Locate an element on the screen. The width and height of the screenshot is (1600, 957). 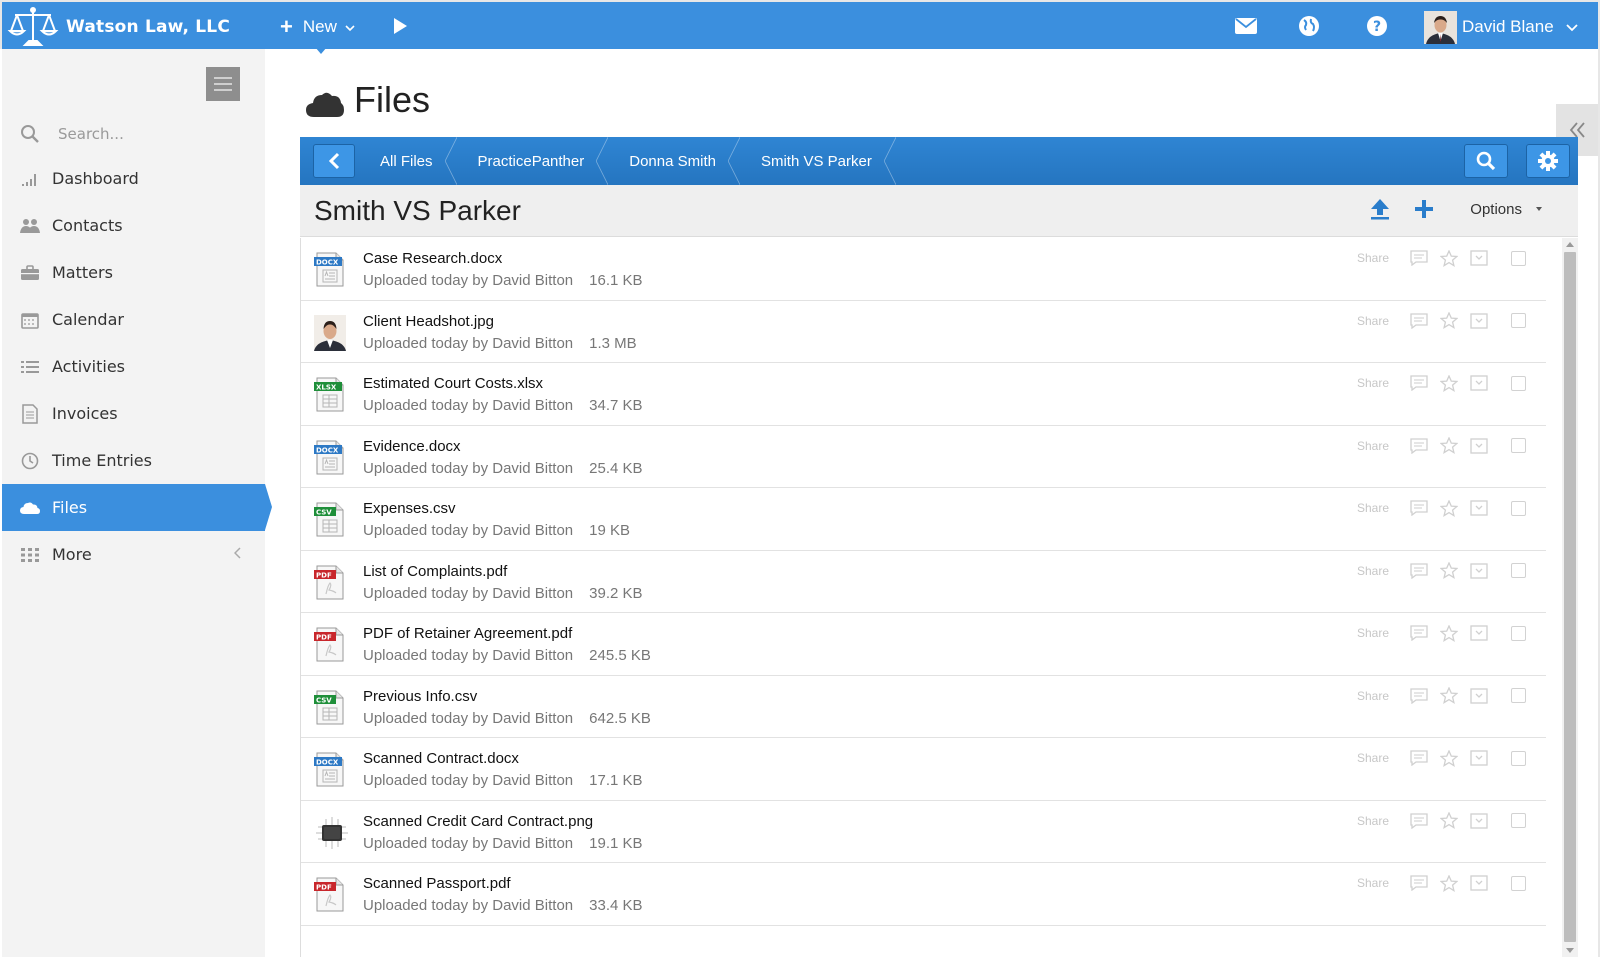
file-name: List of Complaints.pdf is located at coordinates (435, 571).